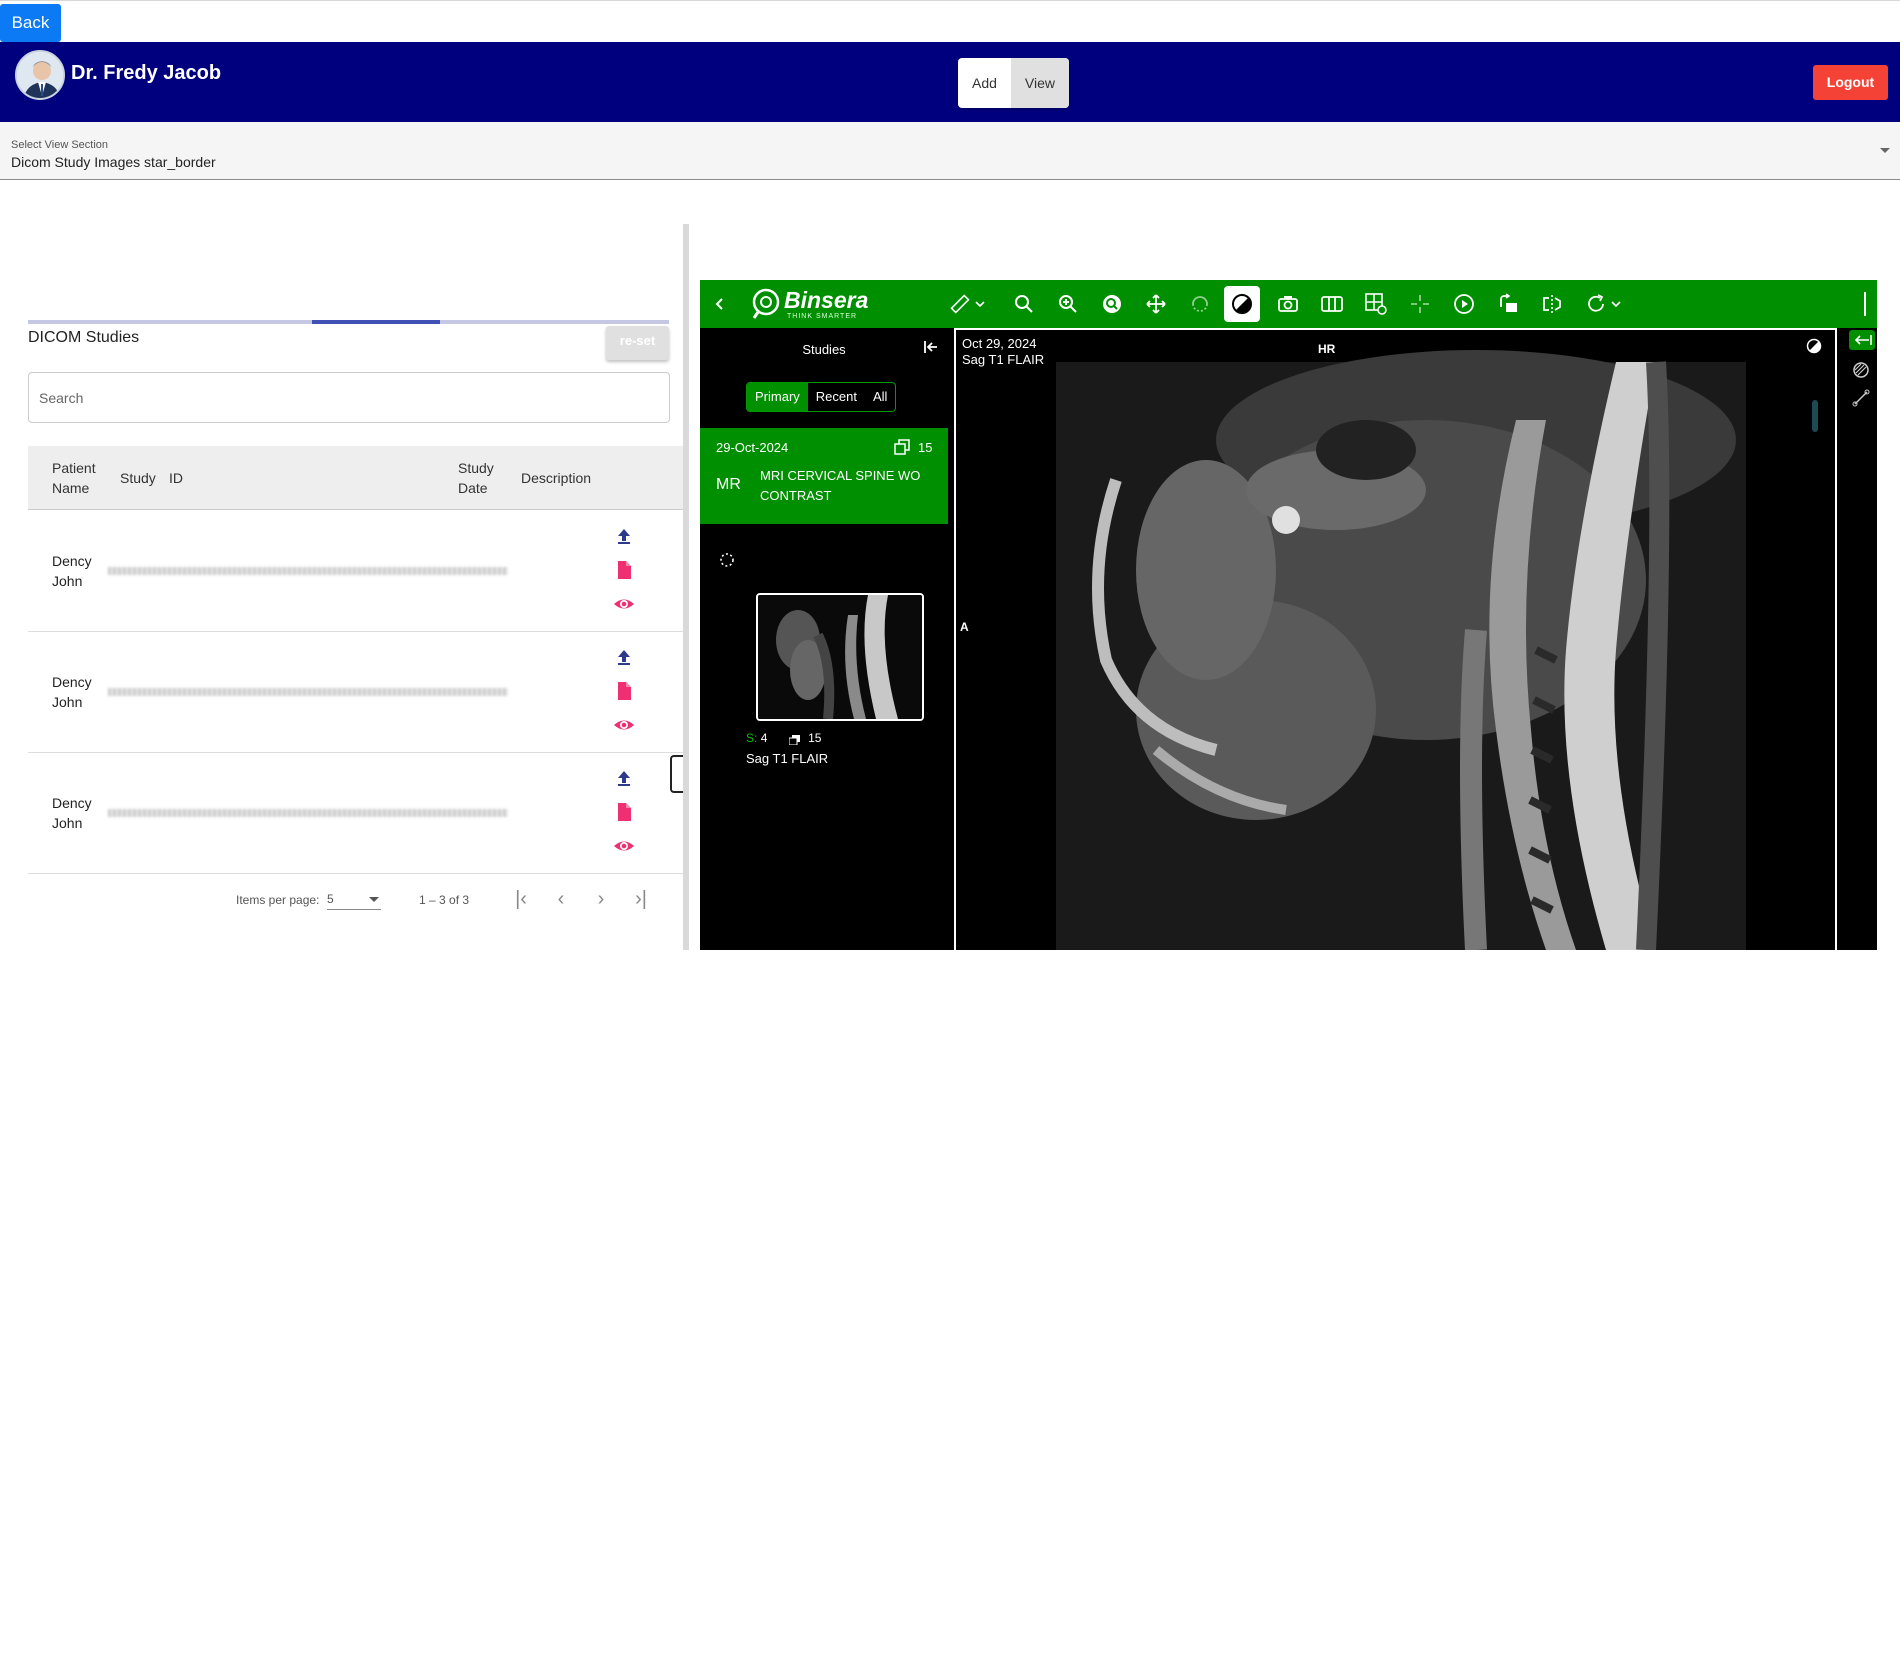 Image resolution: width=1900 pixels, height=1664 pixels. Describe the element at coordinates (1861, 398) in the screenshot. I see `line-measure-icon` at that location.